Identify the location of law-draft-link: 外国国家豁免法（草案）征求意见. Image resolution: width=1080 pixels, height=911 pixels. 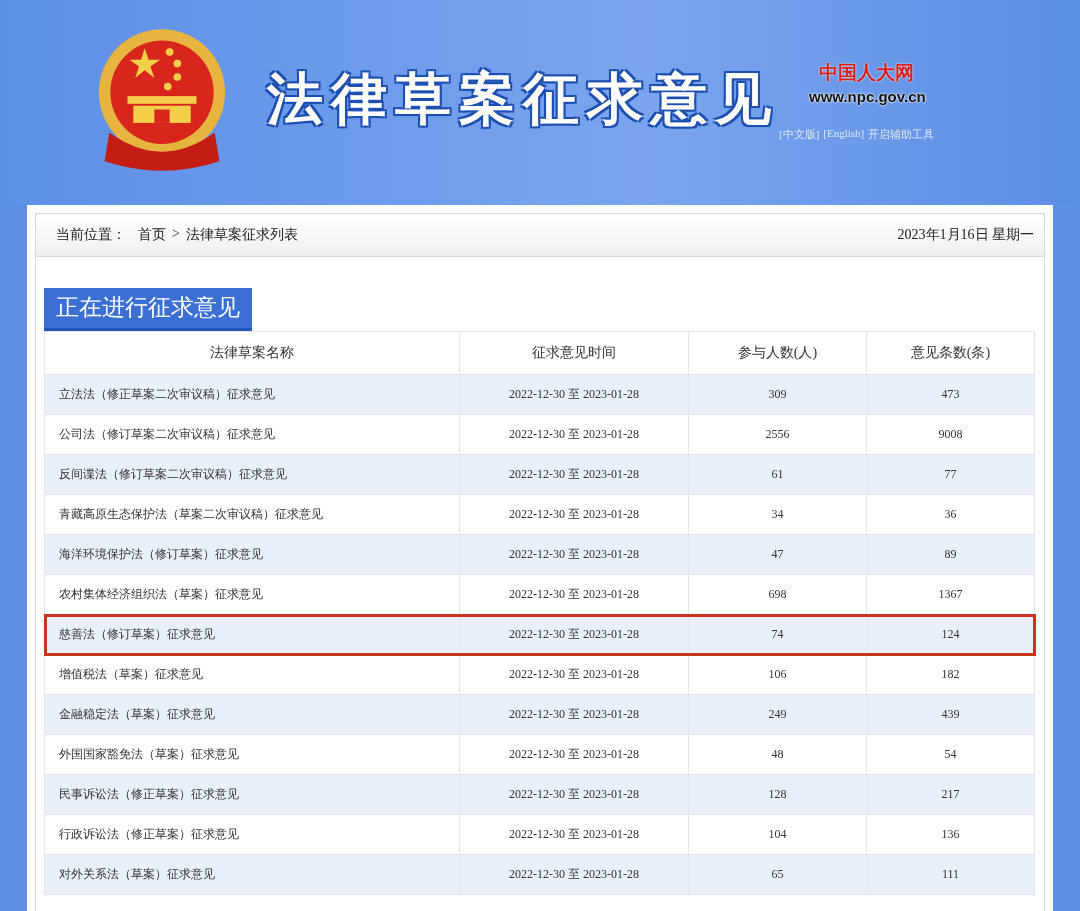
(252, 754).